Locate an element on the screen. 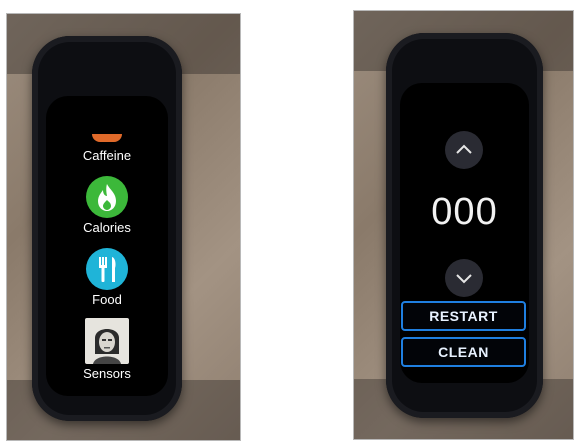 The width and height of the screenshot is (577, 441). counter-value: 000 is located at coordinates (464, 212).